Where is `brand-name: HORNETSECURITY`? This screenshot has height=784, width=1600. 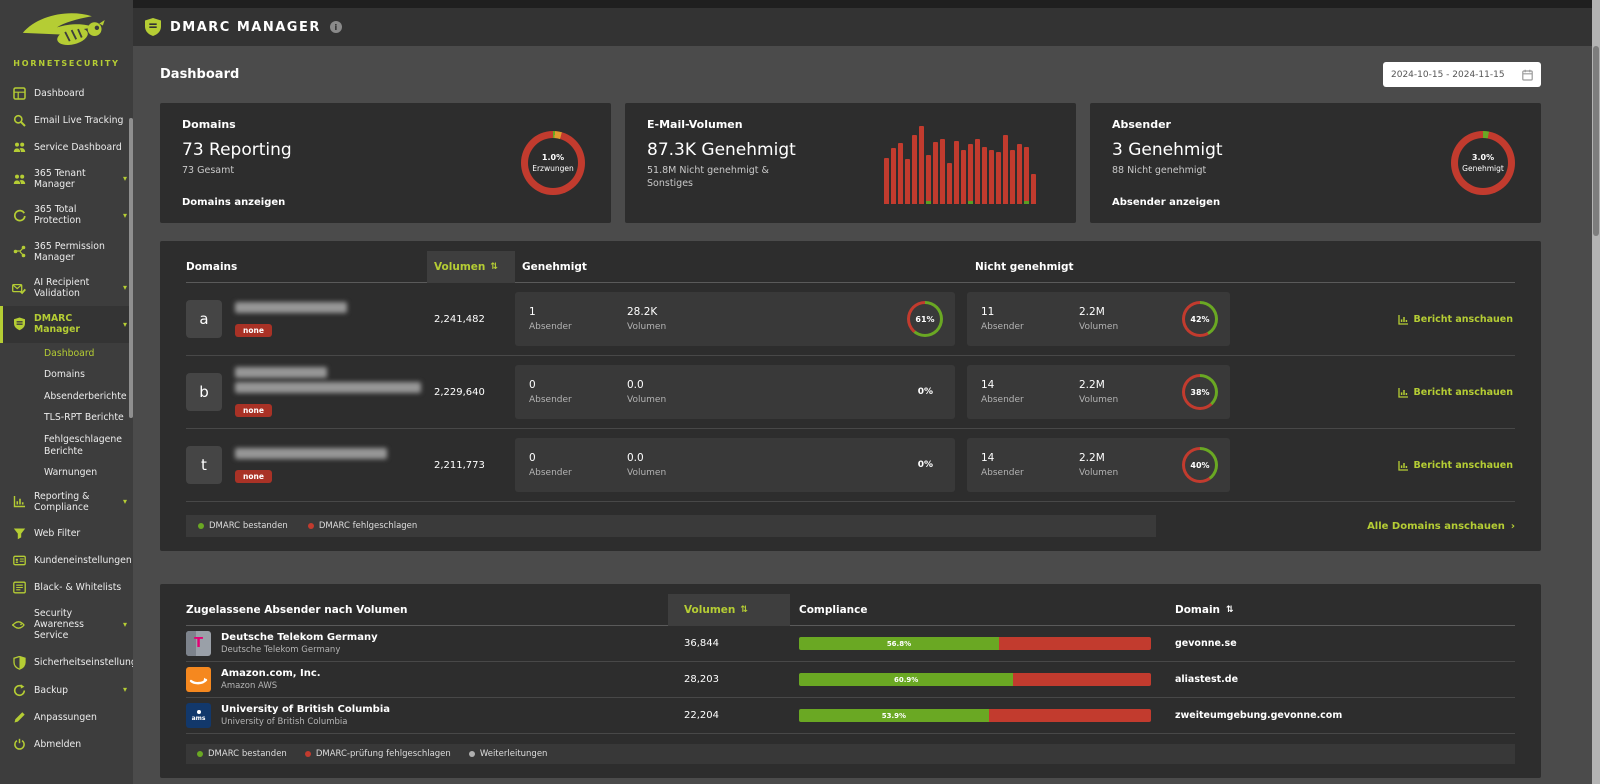
brand-name: HORNETSECURITY is located at coordinates (66, 63).